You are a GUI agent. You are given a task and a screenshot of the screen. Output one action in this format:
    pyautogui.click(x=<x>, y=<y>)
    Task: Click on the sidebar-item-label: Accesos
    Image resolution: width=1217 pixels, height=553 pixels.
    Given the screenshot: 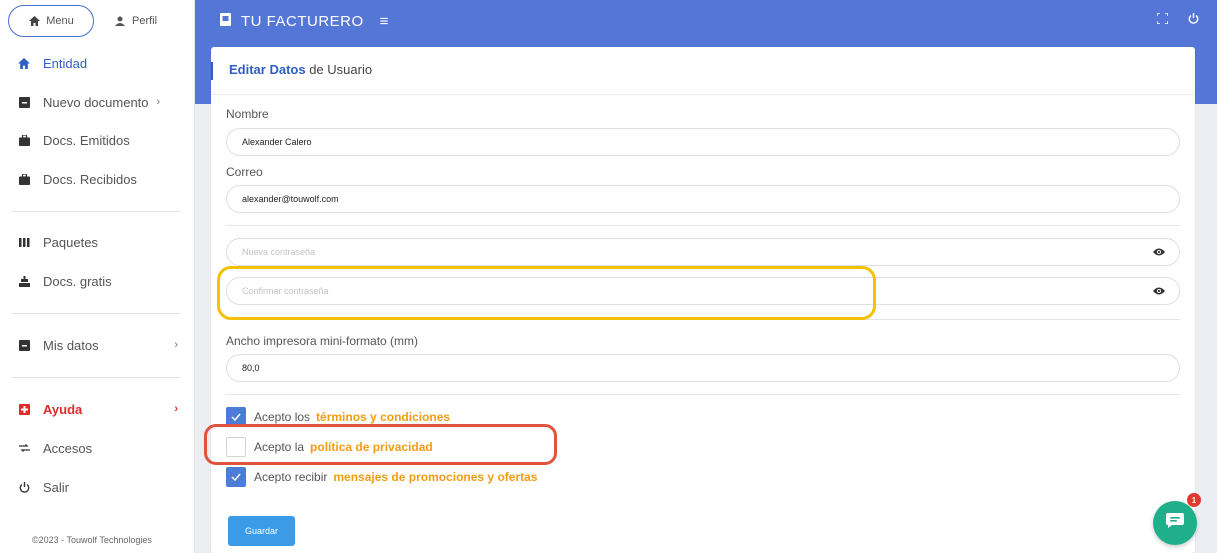 What is the action you would take?
    pyautogui.click(x=68, y=448)
    